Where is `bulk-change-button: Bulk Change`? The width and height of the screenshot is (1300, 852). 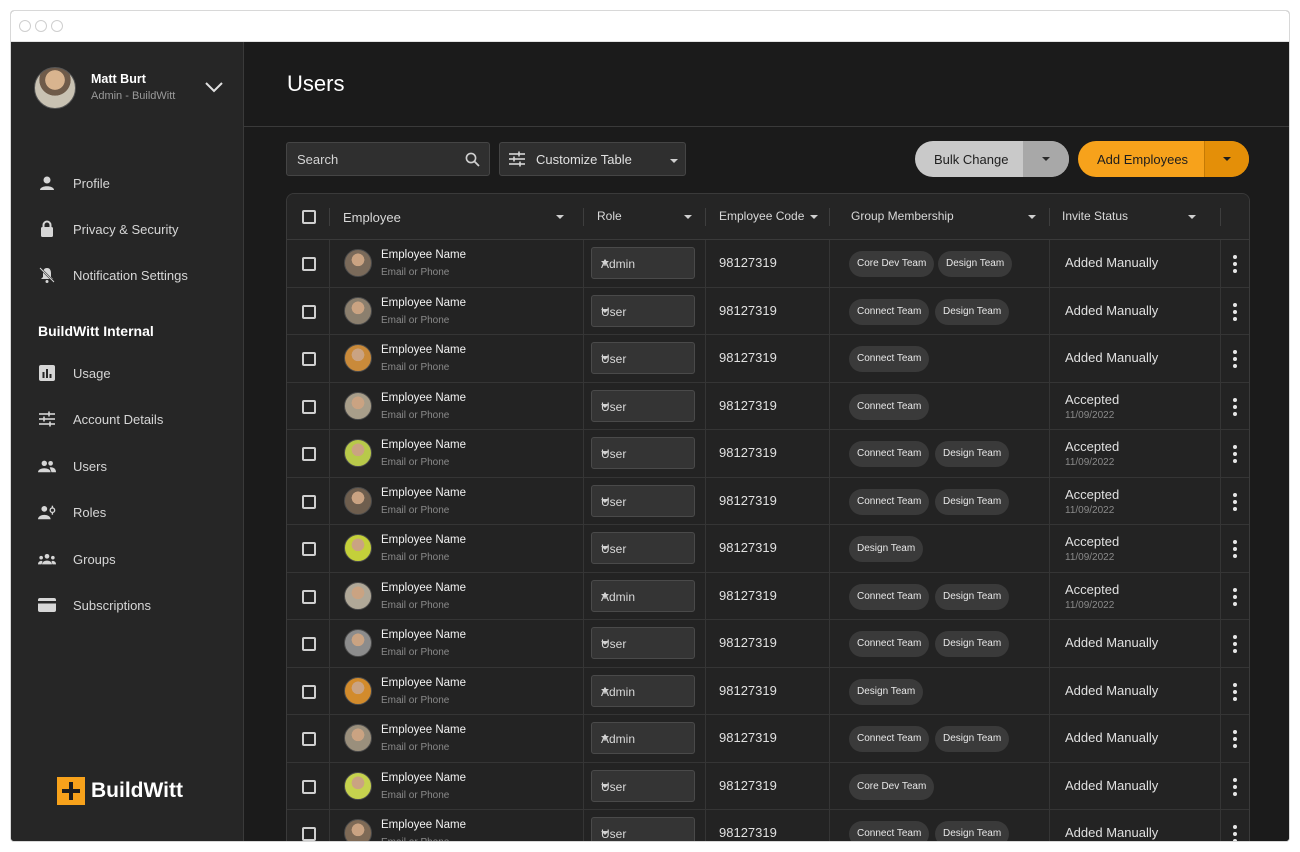 bulk-change-button: Bulk Change is located at coordinates (992, 159).